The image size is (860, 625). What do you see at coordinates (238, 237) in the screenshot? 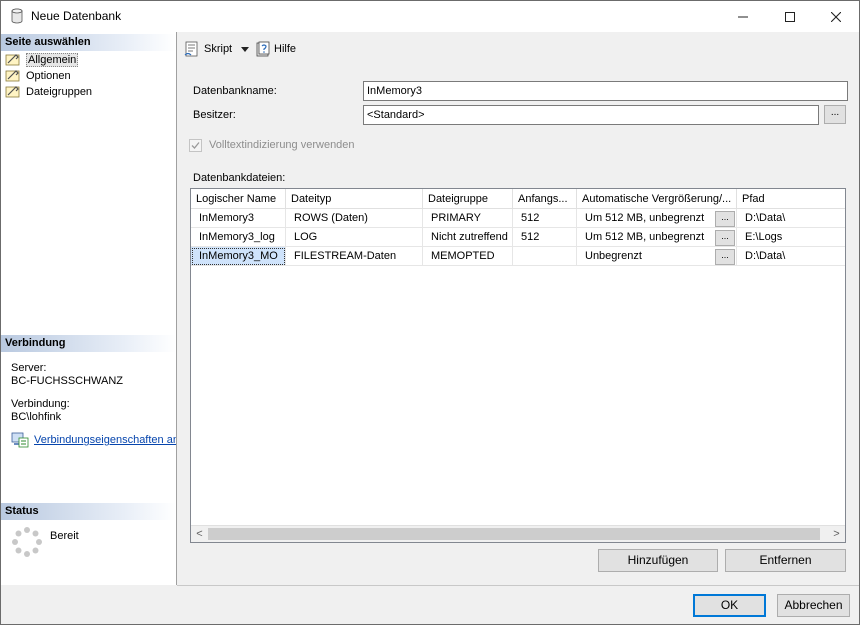
I see `cell-logical-name: InMemory3_log` at bounding box center [238, 237].